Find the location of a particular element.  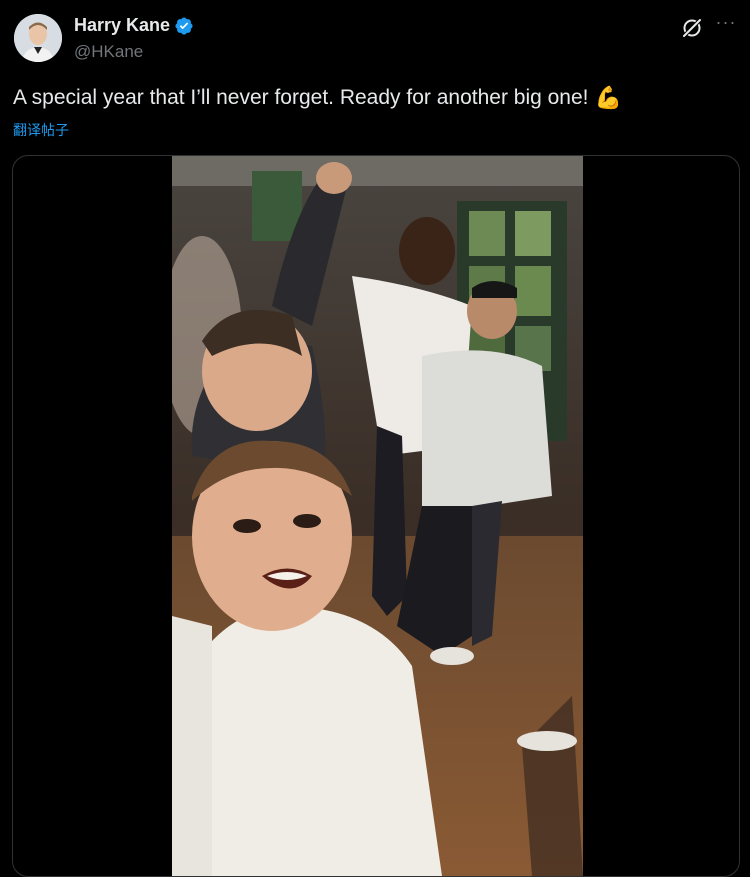

avatar is located at coordinates (38, 38).